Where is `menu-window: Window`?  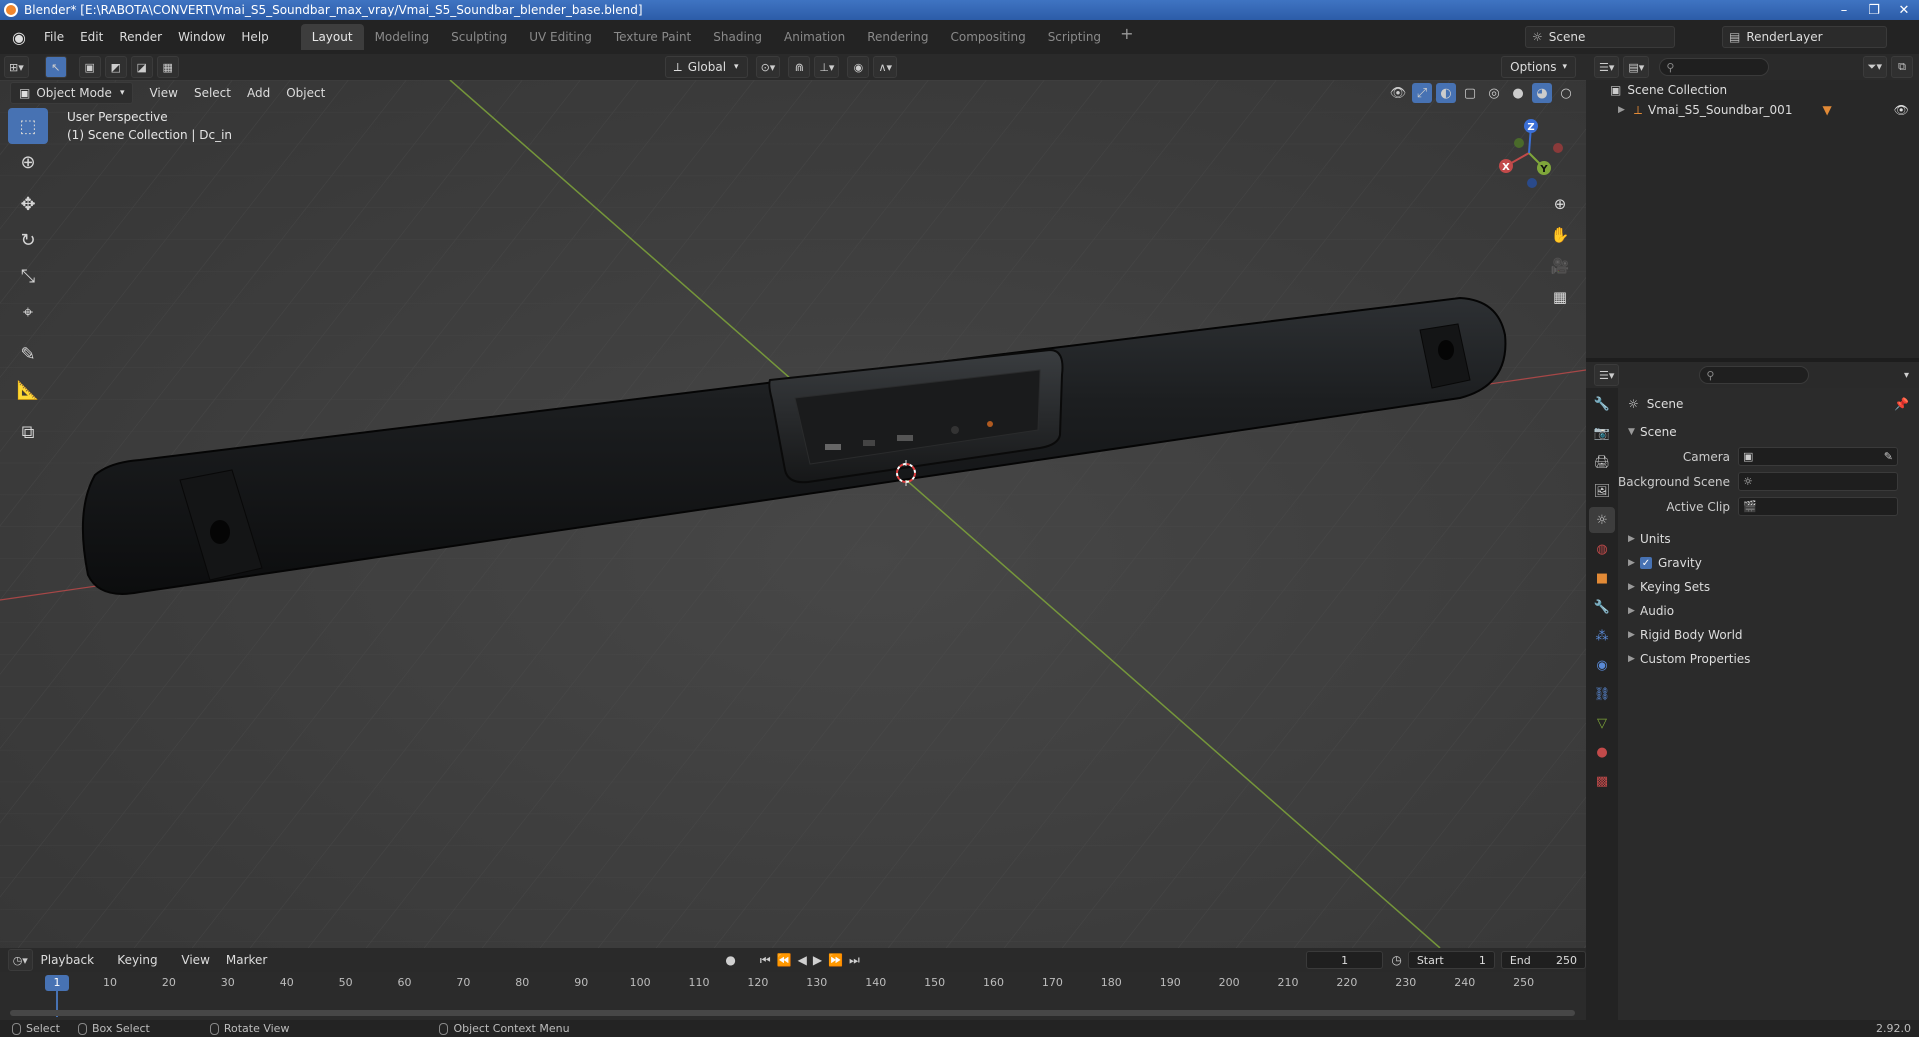 menu-window: Window is located at coordinates (201, 37).